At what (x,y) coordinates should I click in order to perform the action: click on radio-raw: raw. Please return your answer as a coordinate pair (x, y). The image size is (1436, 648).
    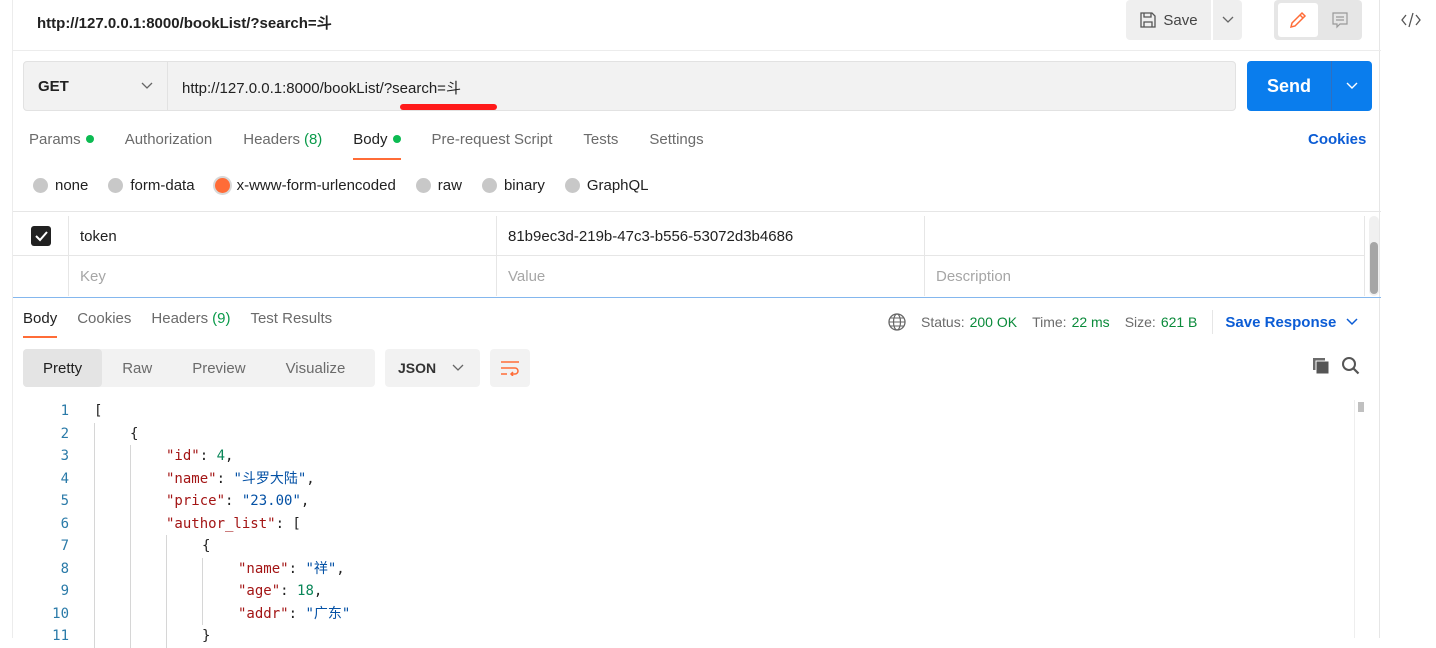
    Looking at the image, I should click on (438, 185).